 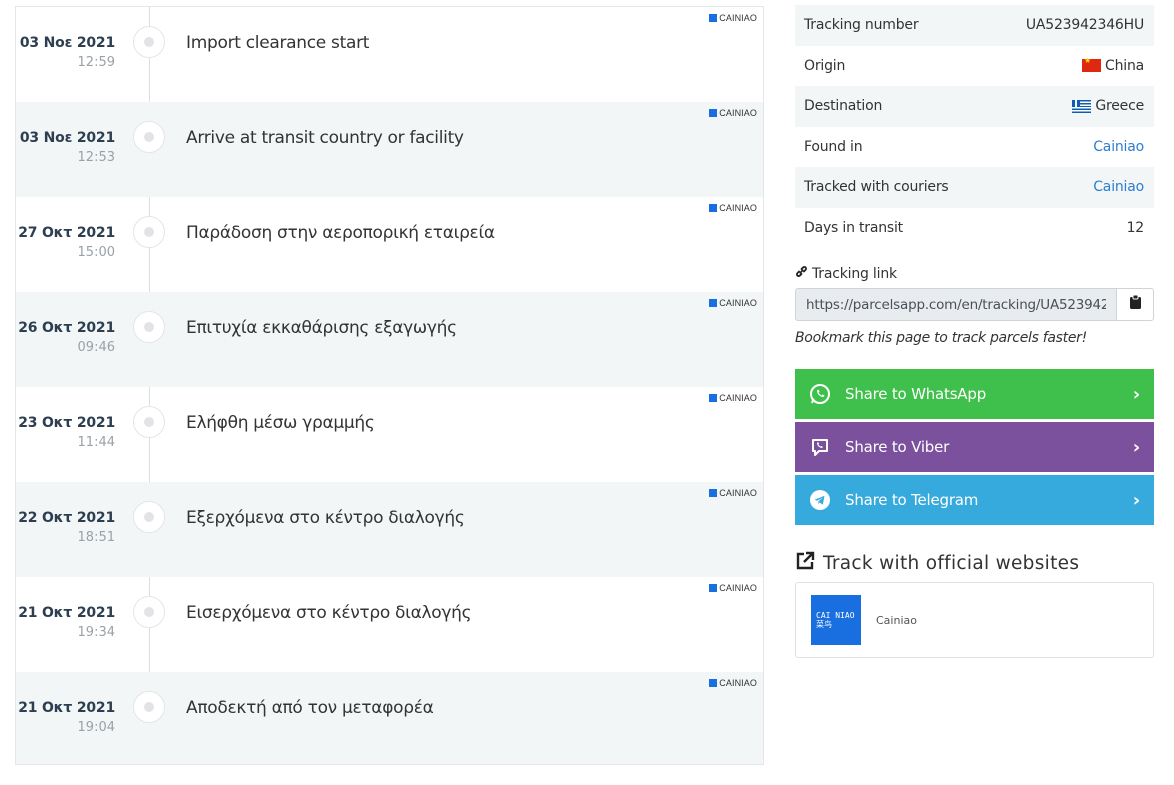 I want to click on copy-link-button, so click(x=1135, y=304).